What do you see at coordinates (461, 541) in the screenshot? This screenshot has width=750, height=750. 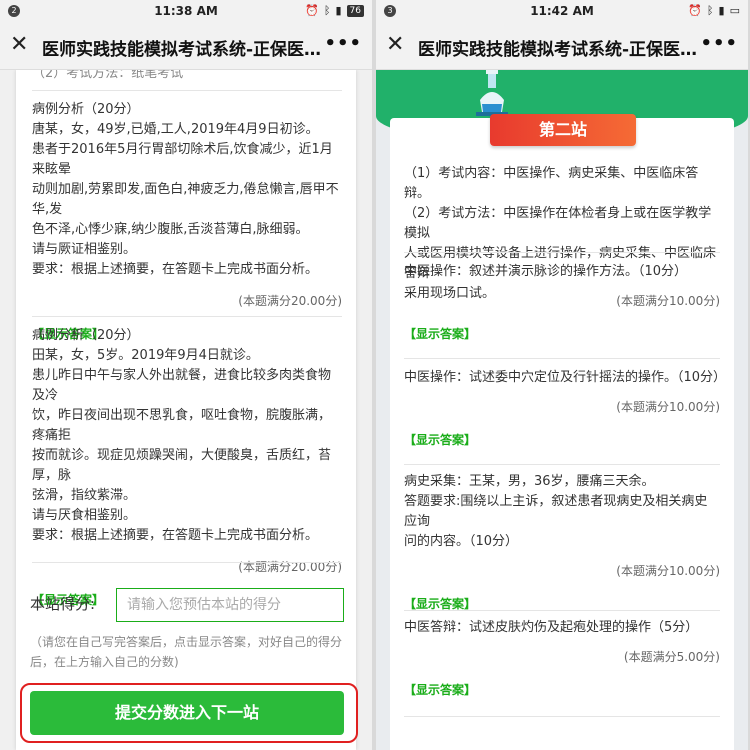 I see `question-line: 问的内容。（10分）` at bounding box center [461, 541].